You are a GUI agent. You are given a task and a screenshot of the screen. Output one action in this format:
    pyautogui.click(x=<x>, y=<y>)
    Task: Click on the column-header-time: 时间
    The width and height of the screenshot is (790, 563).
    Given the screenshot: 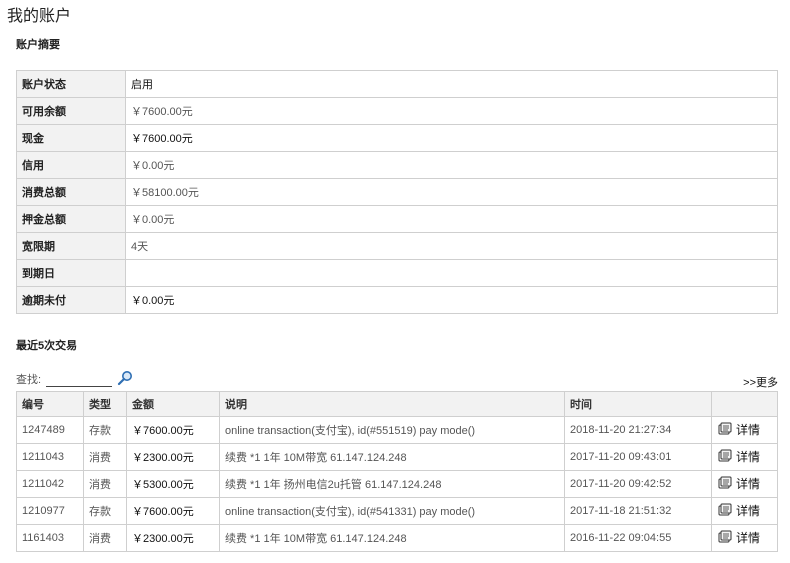 What is the action you would take?
    pyautogui.click(x=638, y=404)
    